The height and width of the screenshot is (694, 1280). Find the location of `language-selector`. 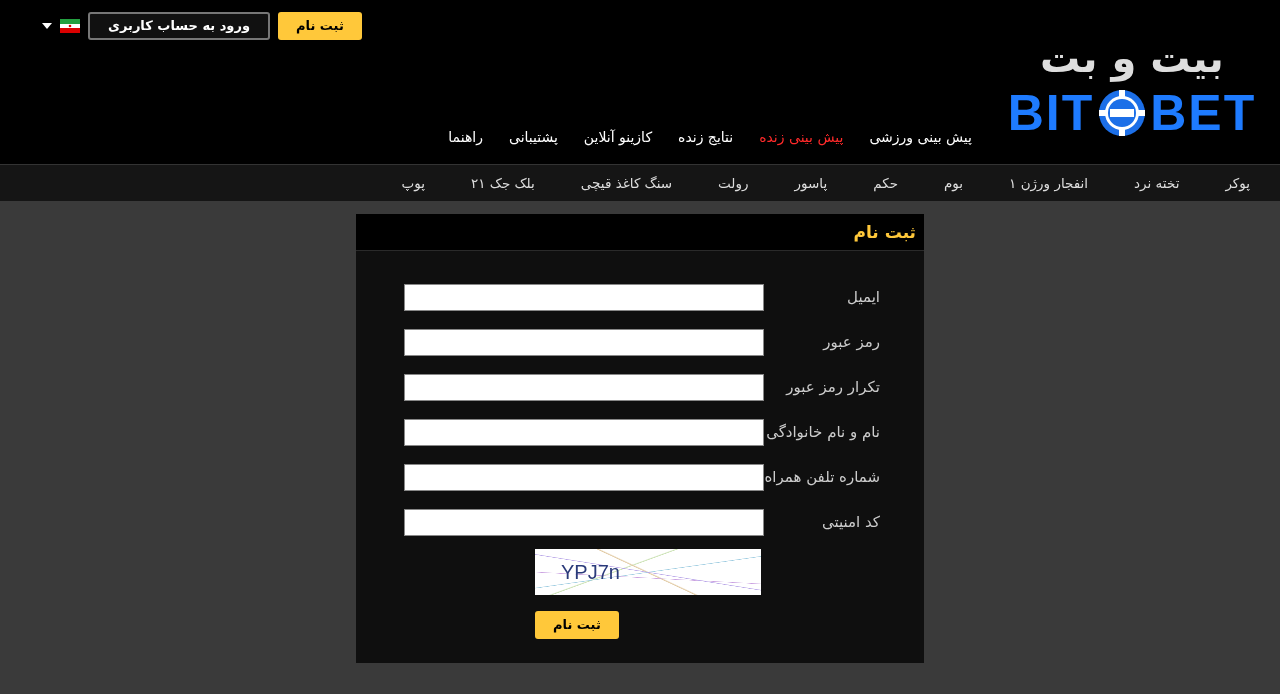

language-selector is located at coordinates (61, 25).